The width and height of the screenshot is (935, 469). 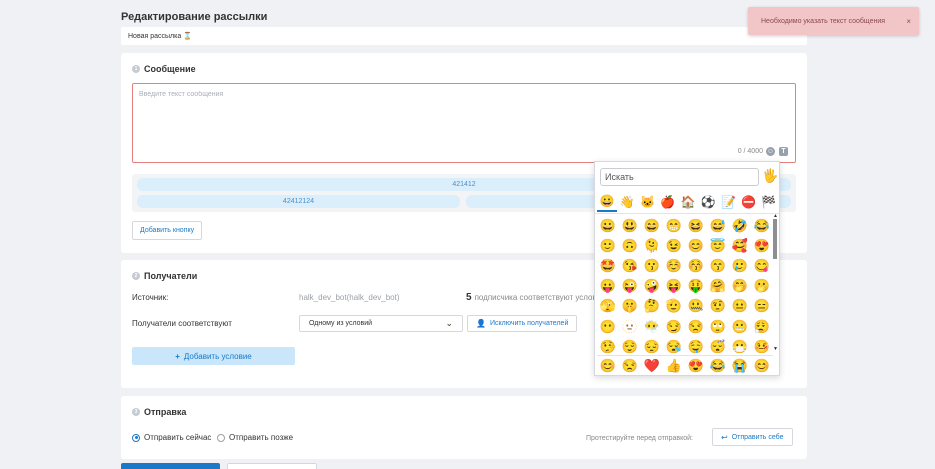 I want to click on emoji-cell: 🤩, so click(x=608, y=265).